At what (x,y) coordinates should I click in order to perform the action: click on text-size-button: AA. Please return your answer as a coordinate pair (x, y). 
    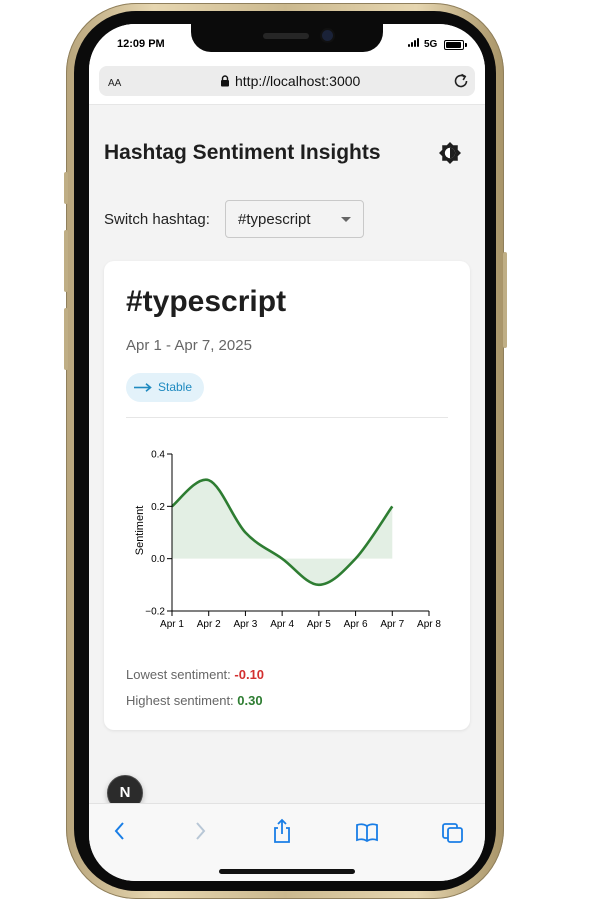
    Looking at the image, I should click on (114, 81).